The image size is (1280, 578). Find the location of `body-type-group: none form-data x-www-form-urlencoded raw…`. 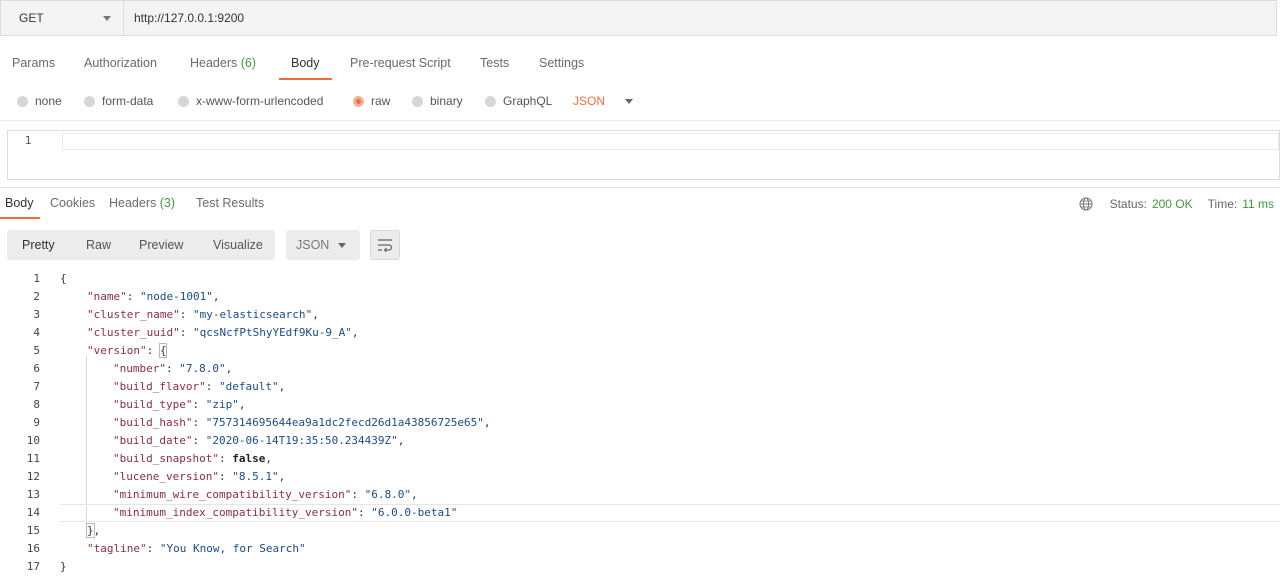

body-type-group: none form-data x-www-form-urlencoded raw… is located at coordinates (640, 101).